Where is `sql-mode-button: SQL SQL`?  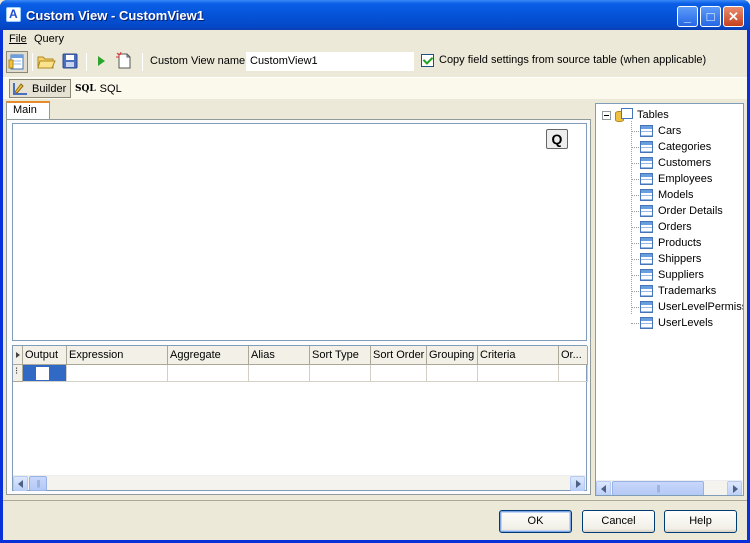 sql-mode-button: SQL SQL is located at coordinates (98, 88).